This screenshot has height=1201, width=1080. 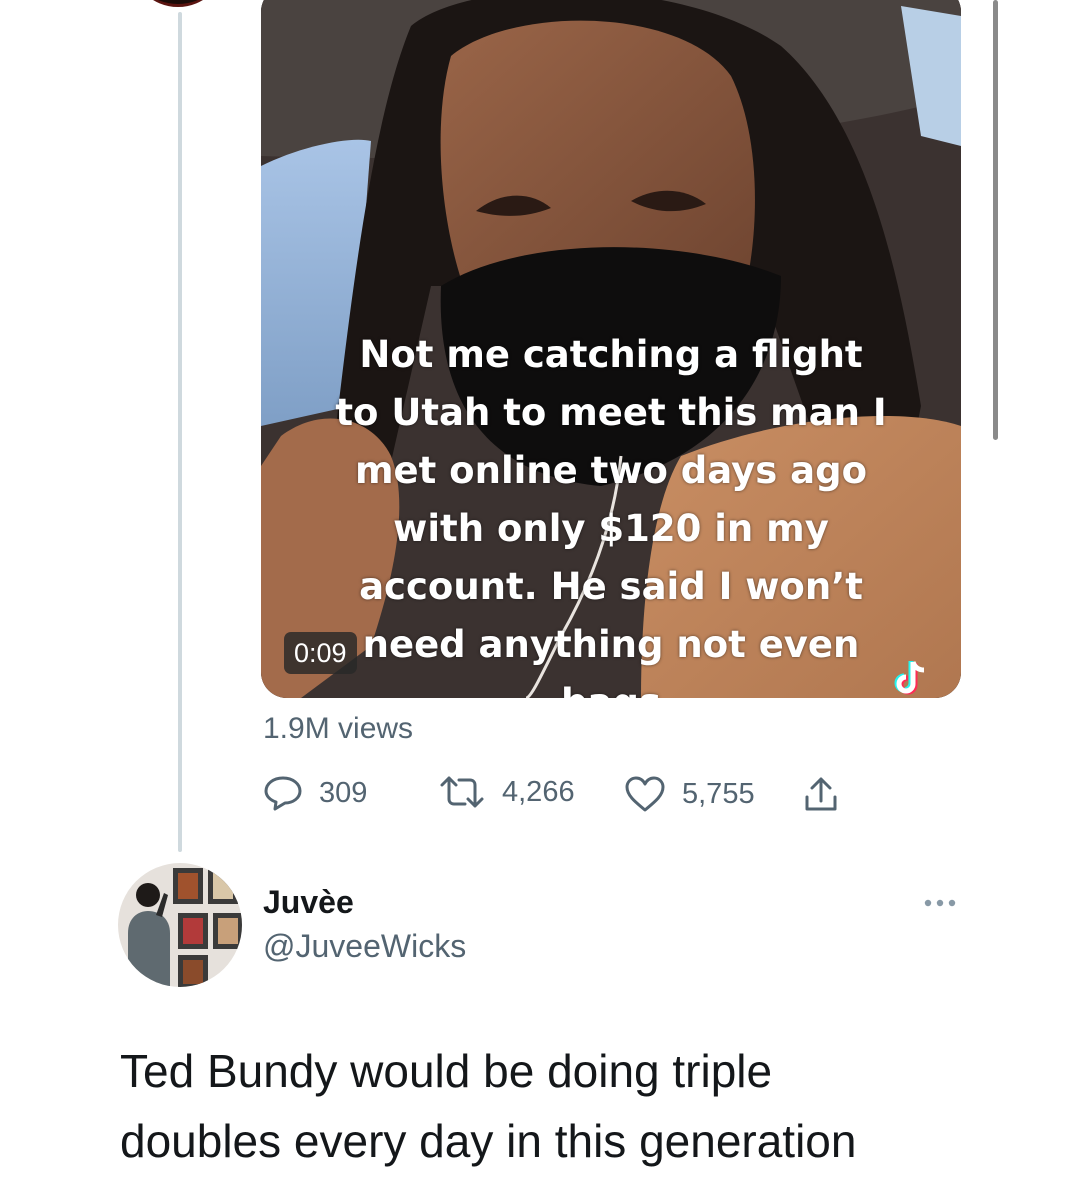 I want to click on tiktok-logo-icon, so click(x=909, y=678).